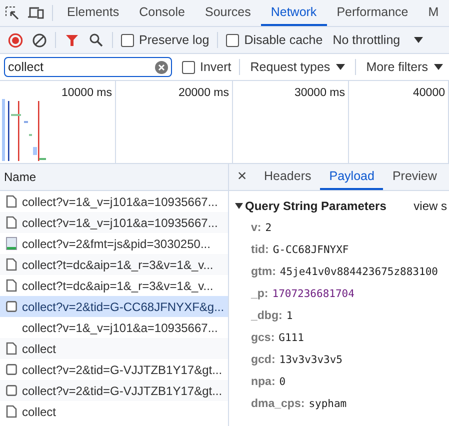 This screenshot has height=426, width=449. What do you see at coordinates (260, 250) in the screenshot?
I see `param-key: tid:` at bounding box center [260, 250].